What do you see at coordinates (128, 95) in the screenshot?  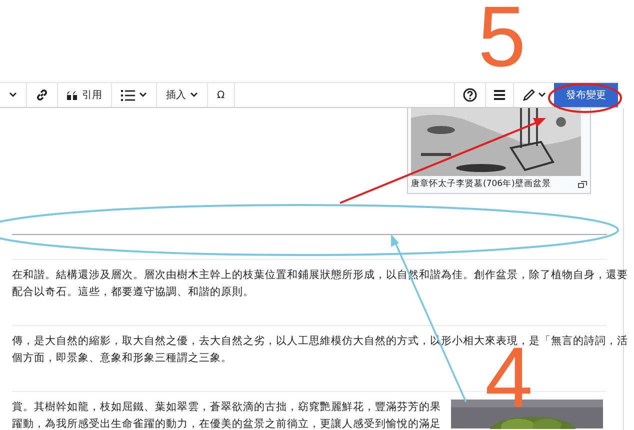 I see `list-icon` at bounding box center [128, 95].